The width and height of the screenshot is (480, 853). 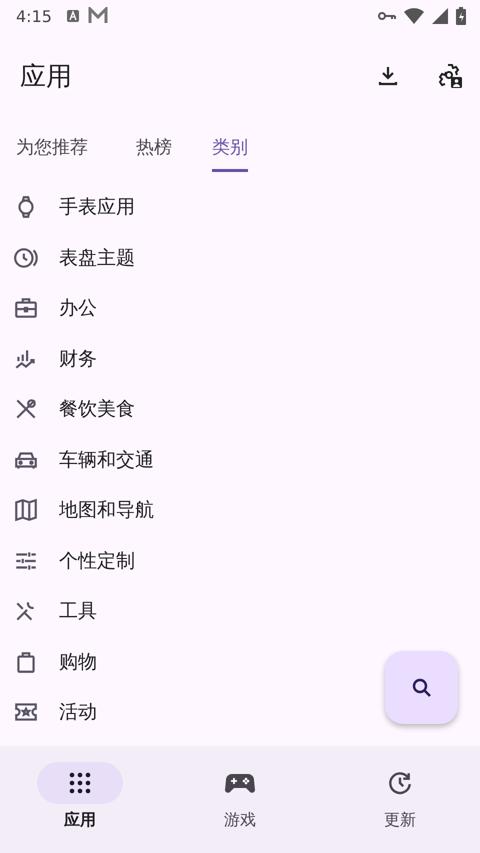 What do you see at coordinates (240, 459) in the screenshot?
I see `category-item: 车辆和交通` at bounding box center [240, 459].